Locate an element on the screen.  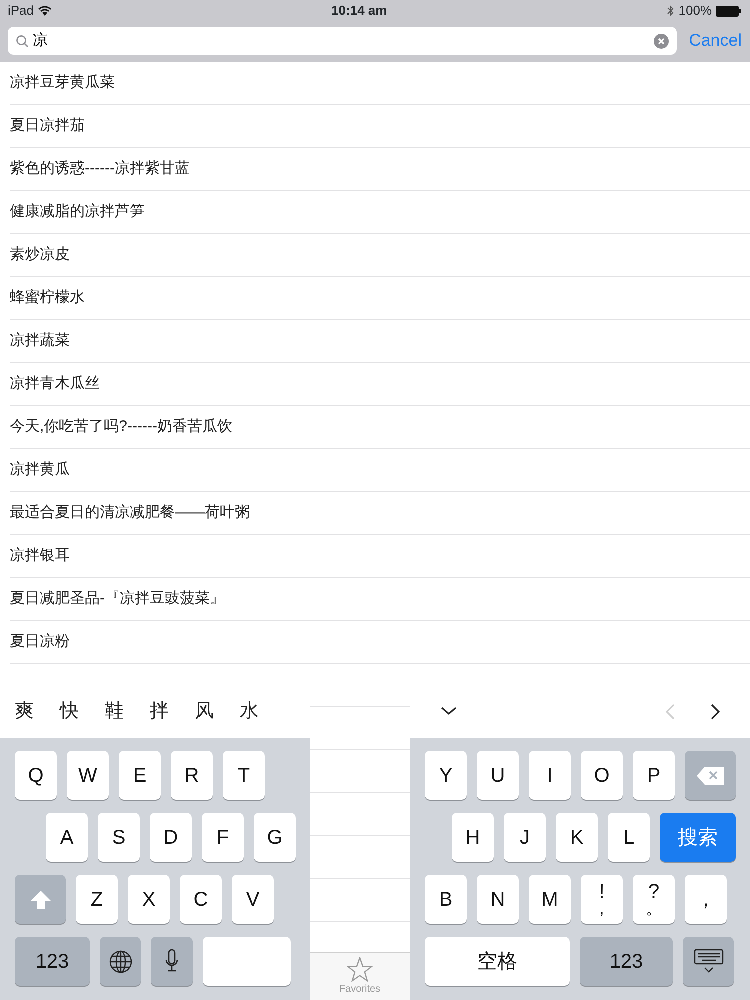
key: Z is located at coordinates (97, 899).